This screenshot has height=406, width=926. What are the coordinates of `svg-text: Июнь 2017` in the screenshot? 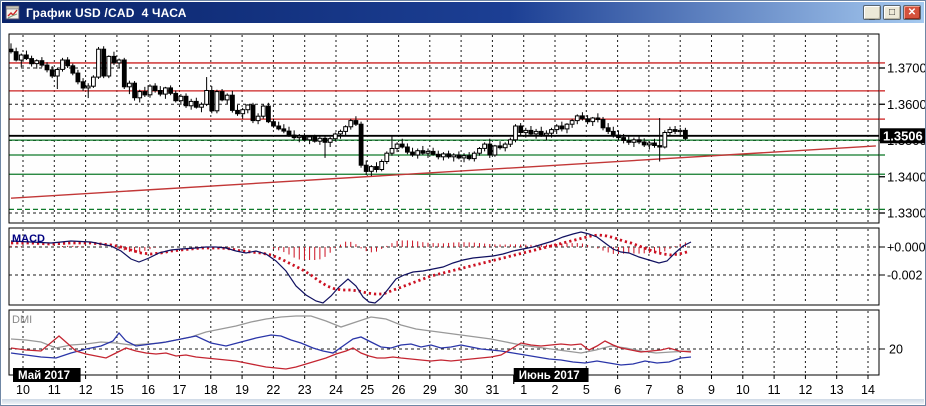 It's located at (549, 376).